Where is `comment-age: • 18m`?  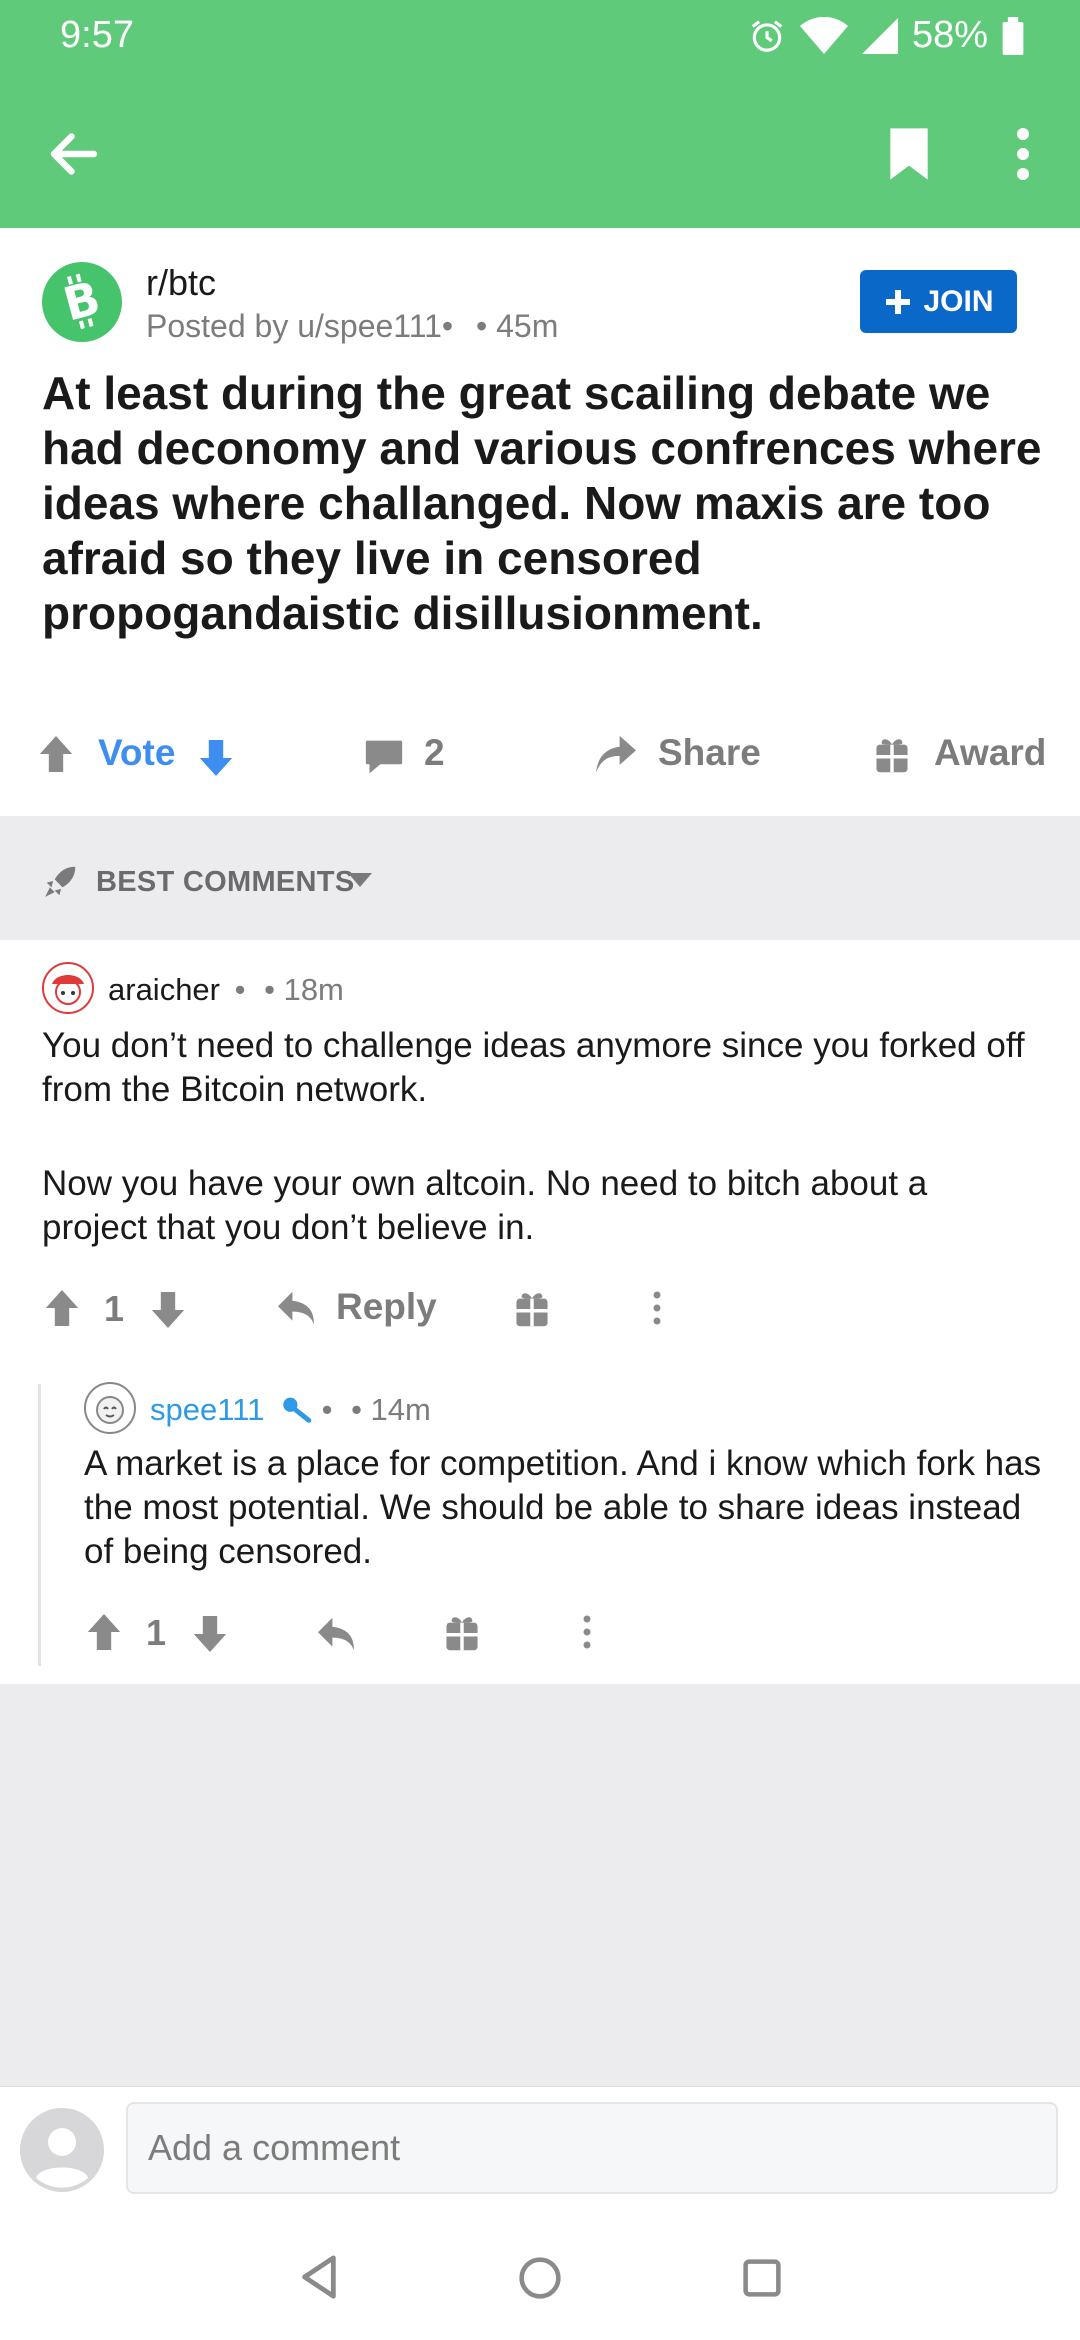
comment-age: • 18m is located at coordinates (304, 989).